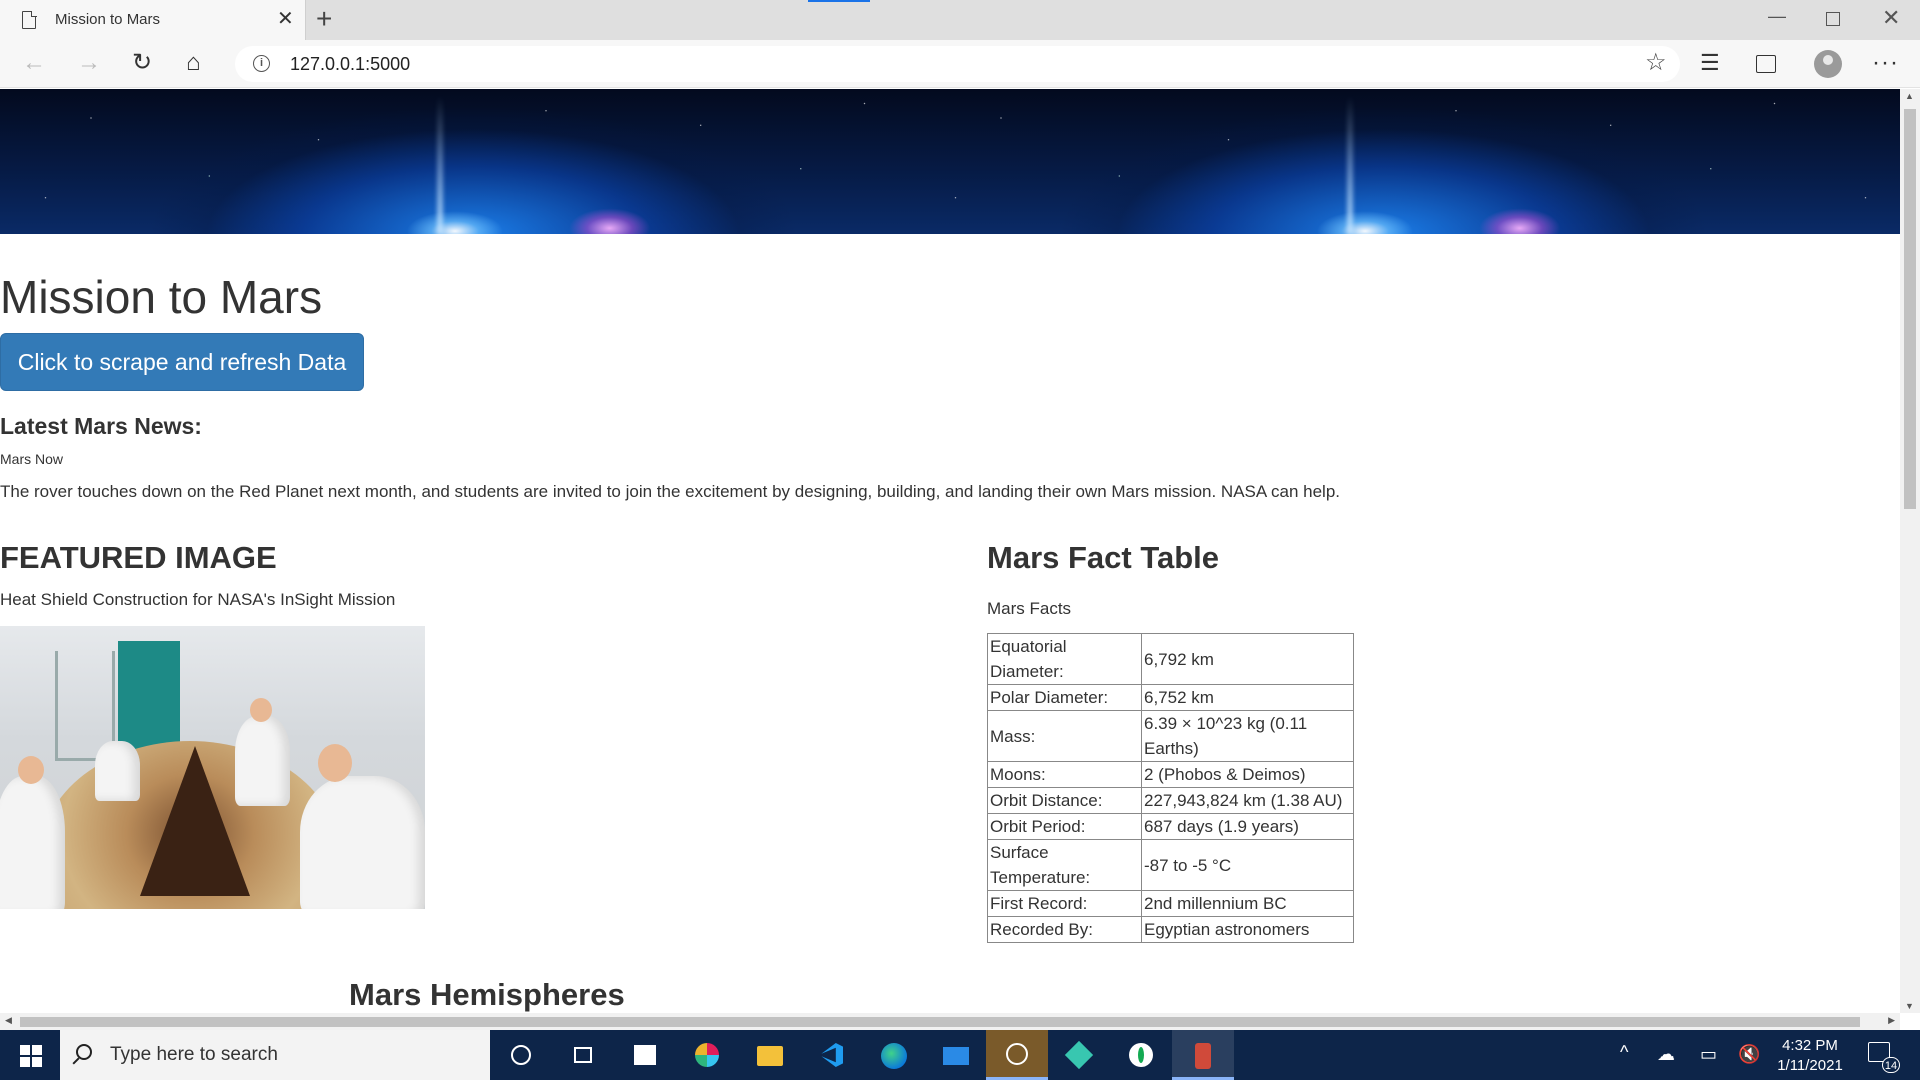  I want to click on cortana-icon, so click(521, 1055).